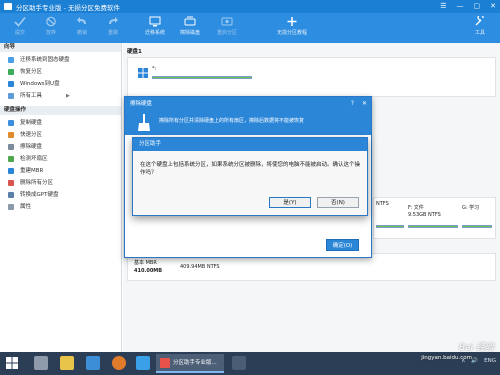  I want to click on window-title: 分区助手专业版 - 无损分区免费软件, so click(68, 7).